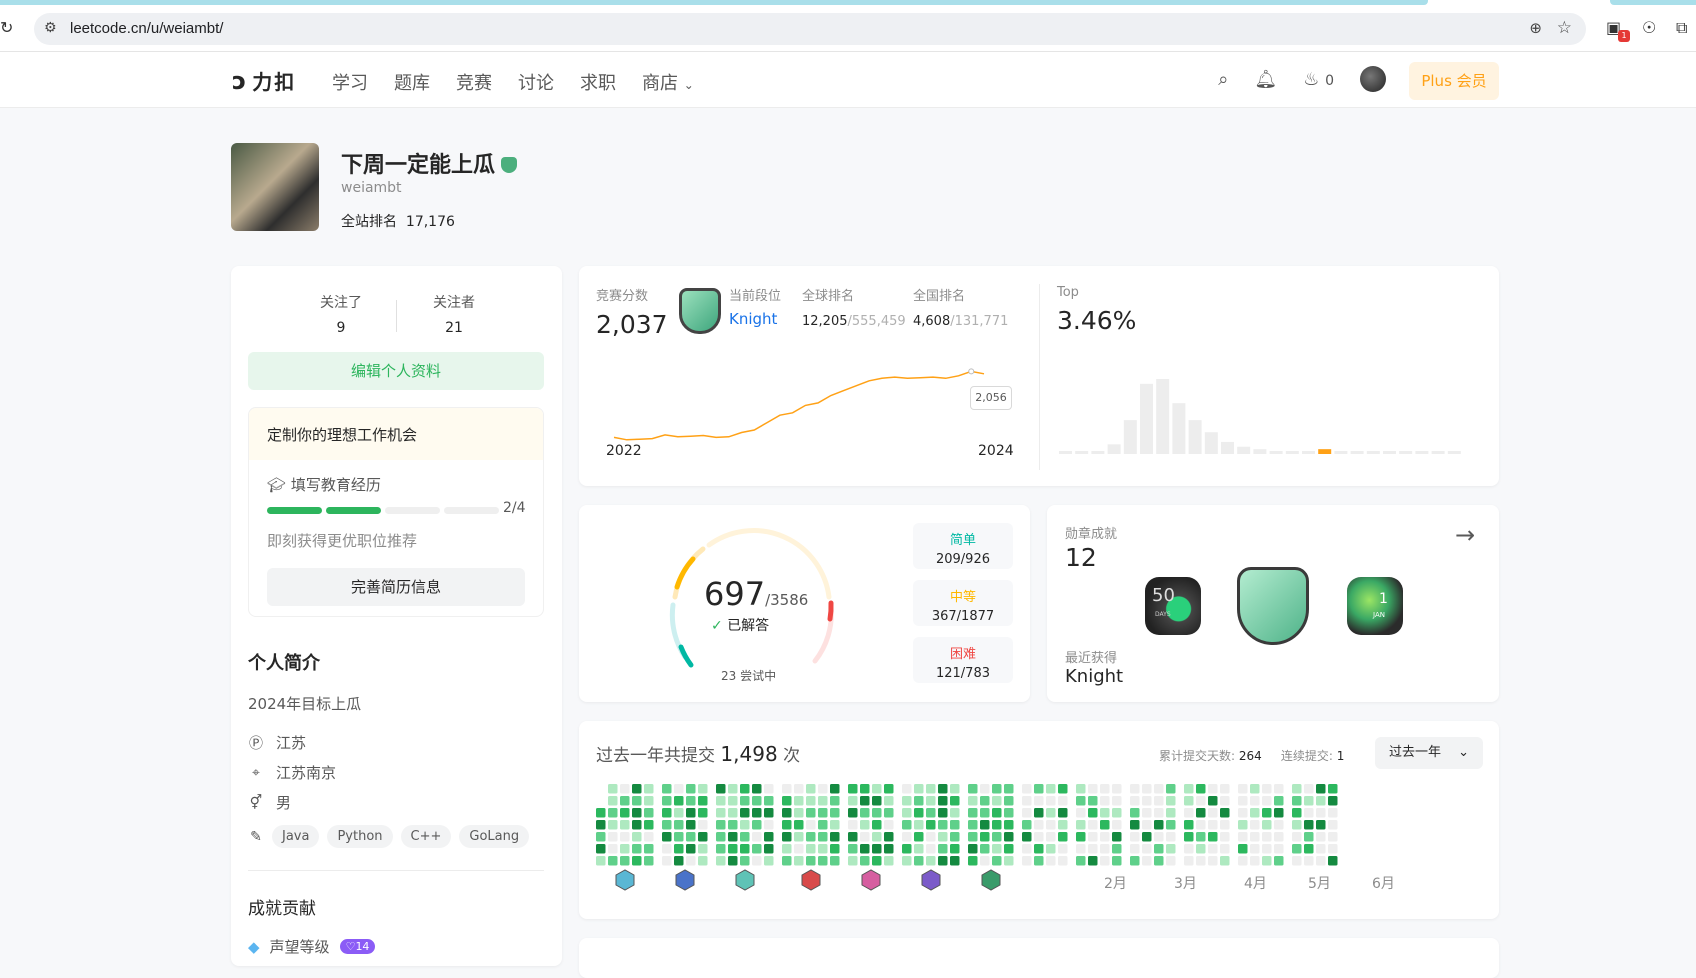 The width and height of the screenshot is (1696, 978). I want to click on nav-item-problems: 题库, so click(412, 82).